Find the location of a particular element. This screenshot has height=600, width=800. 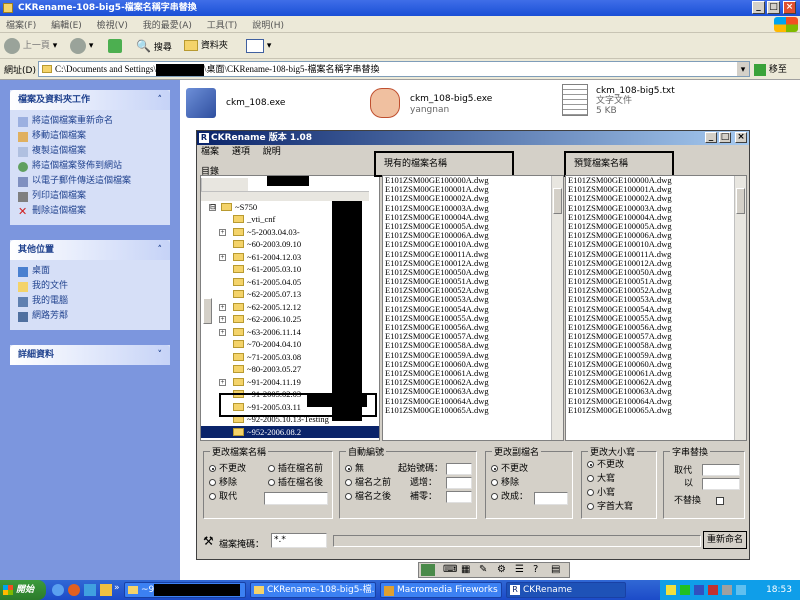

case-upper-radio: 大寫 is located at coordinates (601, 479).